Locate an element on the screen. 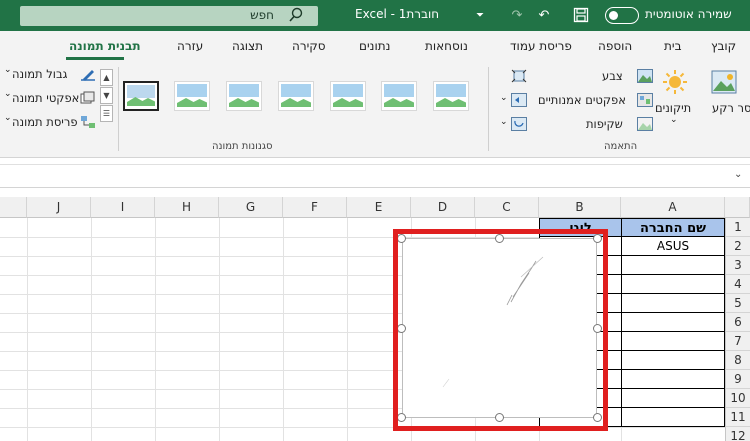 The height and width of the screenshot is (441, 750). search-icon is located at coordinates (296, 14).